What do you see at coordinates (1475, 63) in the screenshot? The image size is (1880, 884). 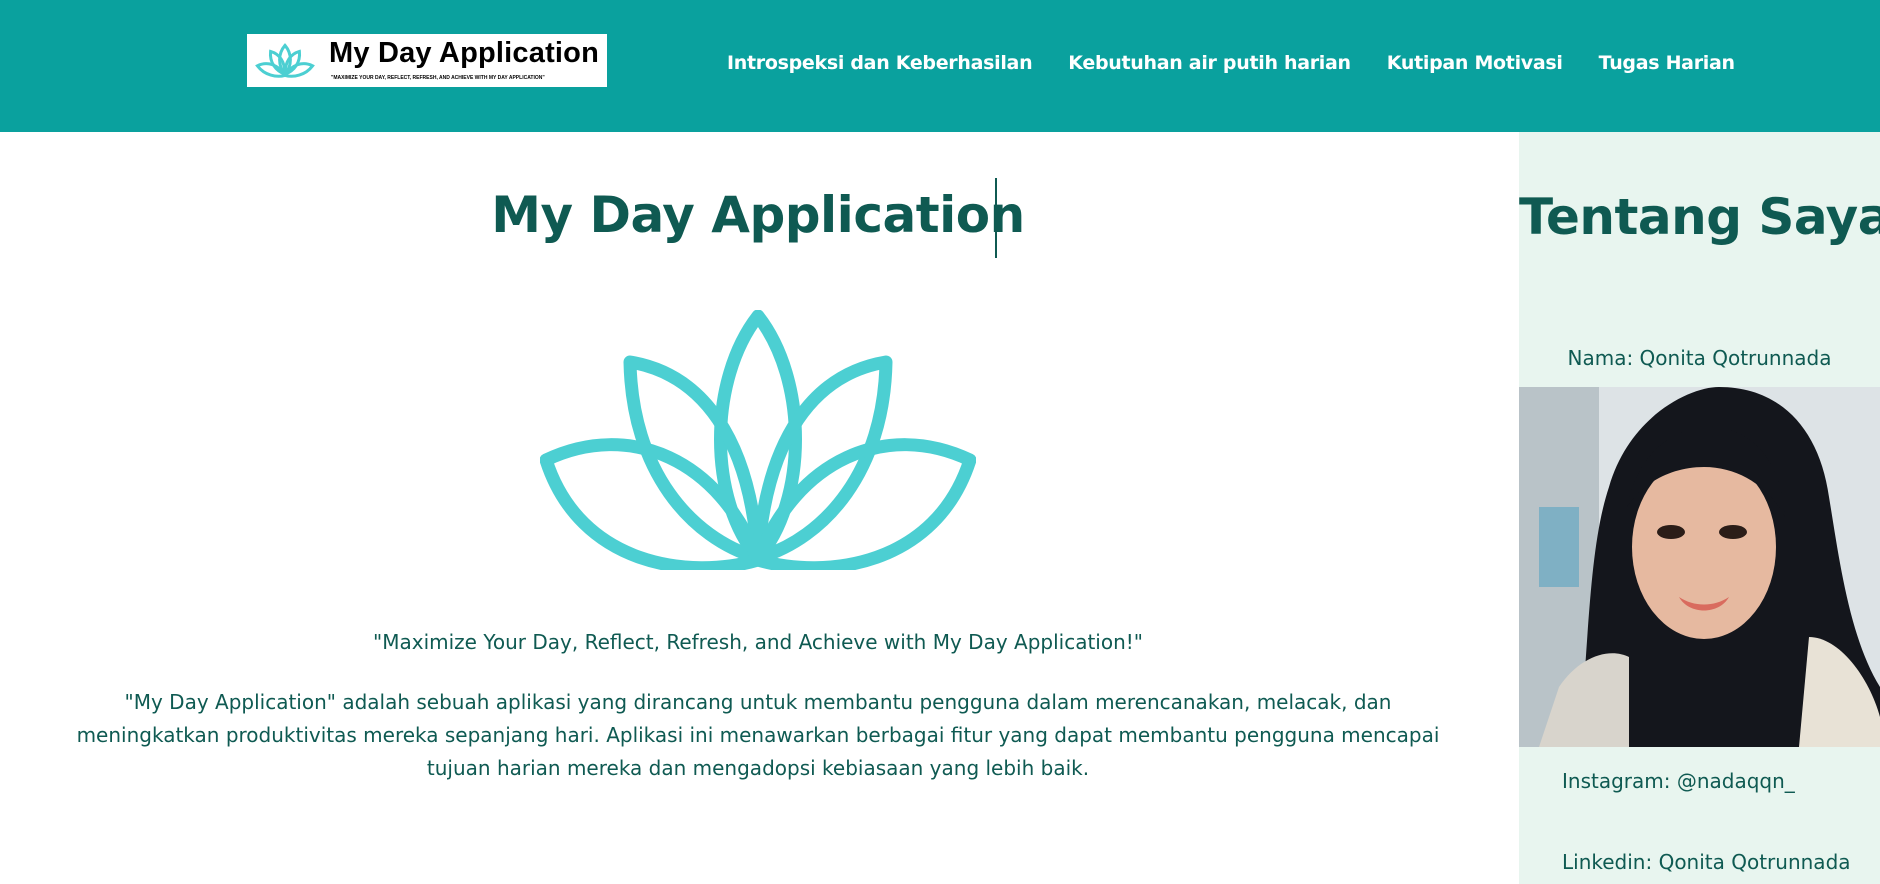 I see `nav-link-kutipan-motivasi: Kutipan Motivasi` at bounding box center [1475, 63].